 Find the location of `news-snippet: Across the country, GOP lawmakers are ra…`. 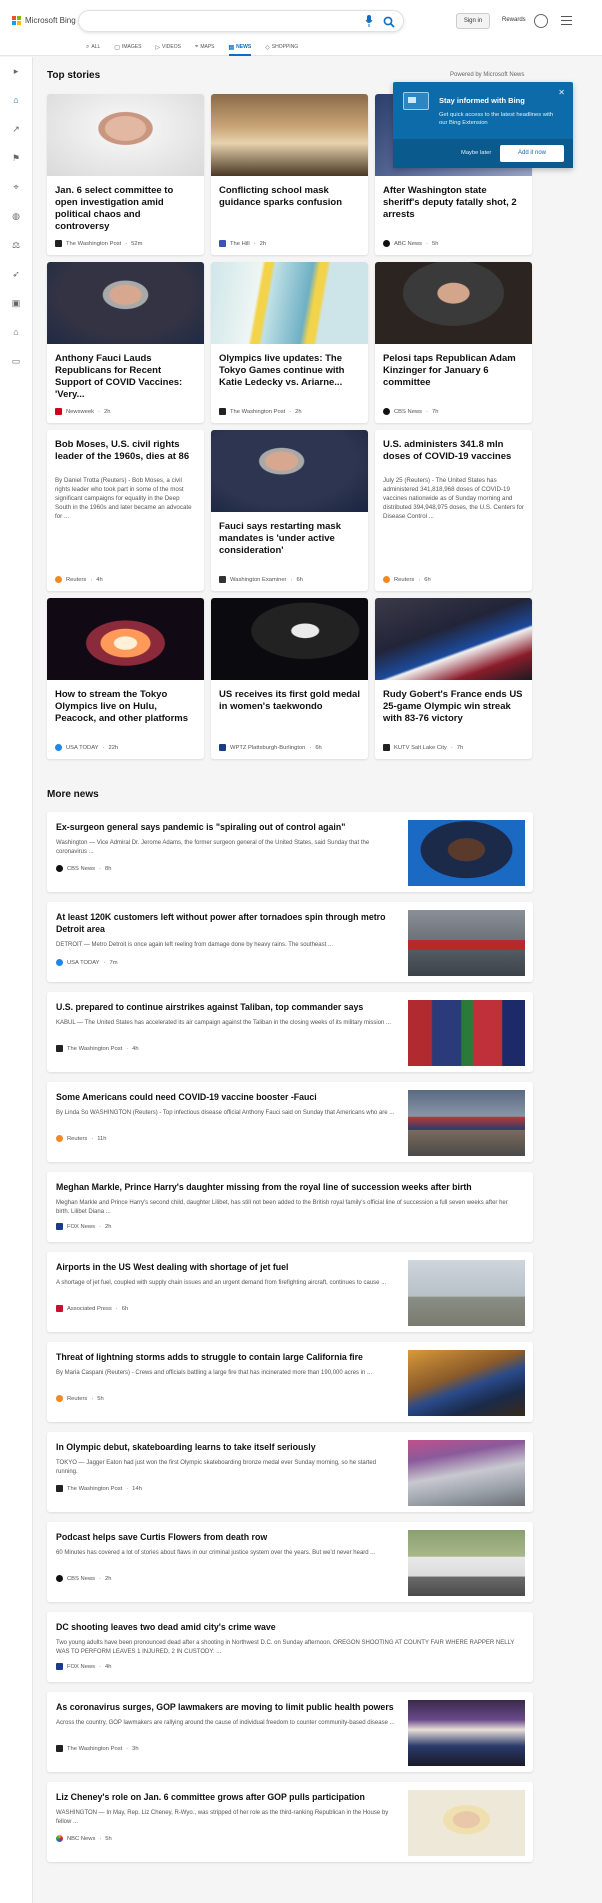

news-snippet: Across the country, GOP lawmakers are ra… is located at coordinates (225, 1723).